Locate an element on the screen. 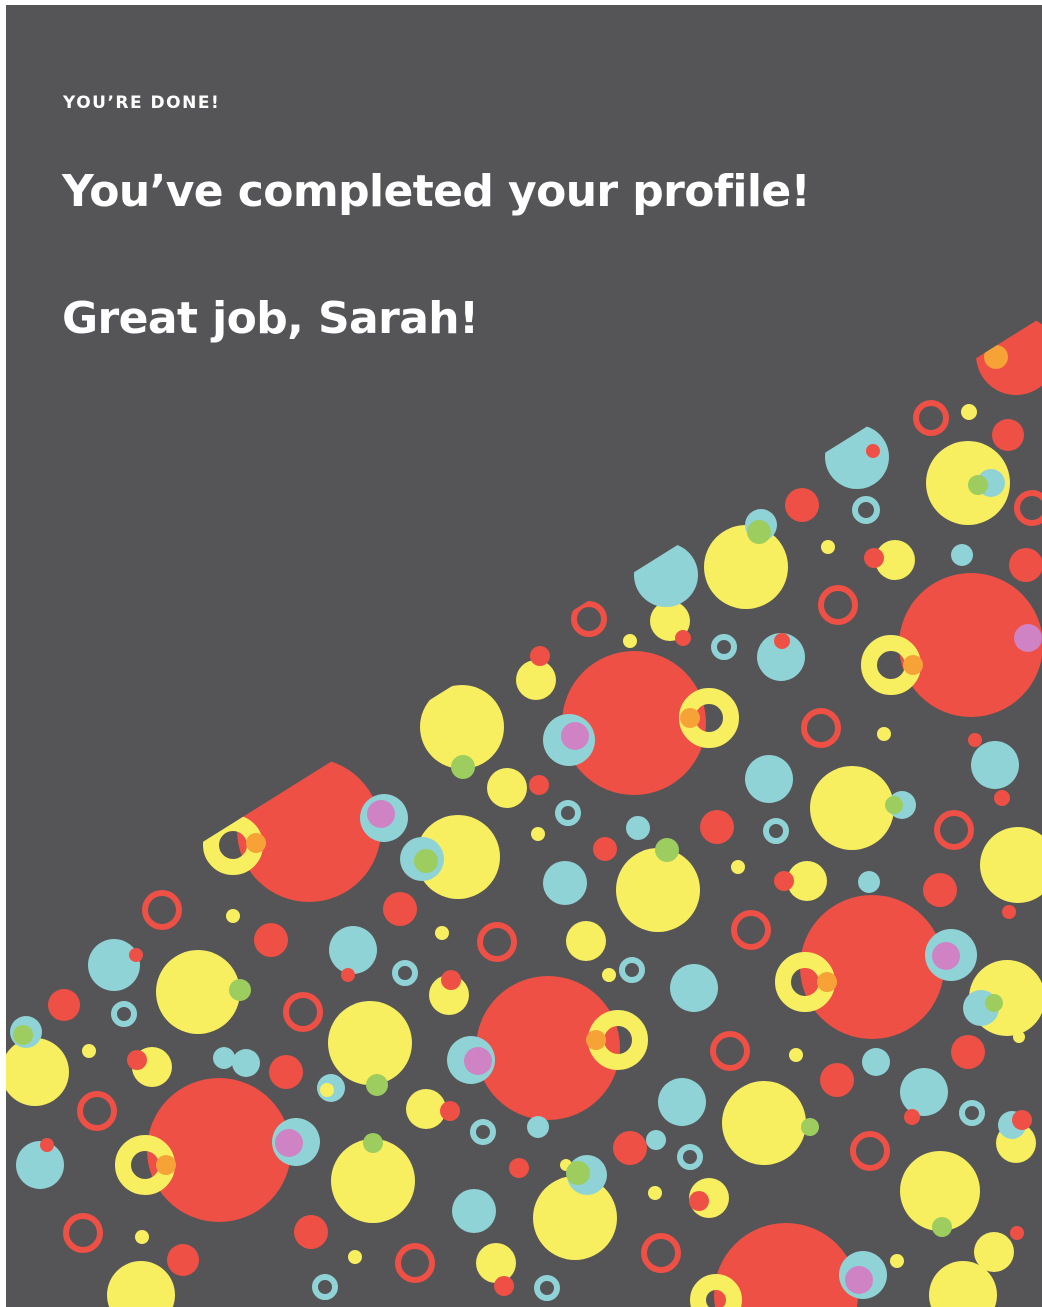  done-eyebrow: YOU’RE DONE! is located at coordinates (142, 103).